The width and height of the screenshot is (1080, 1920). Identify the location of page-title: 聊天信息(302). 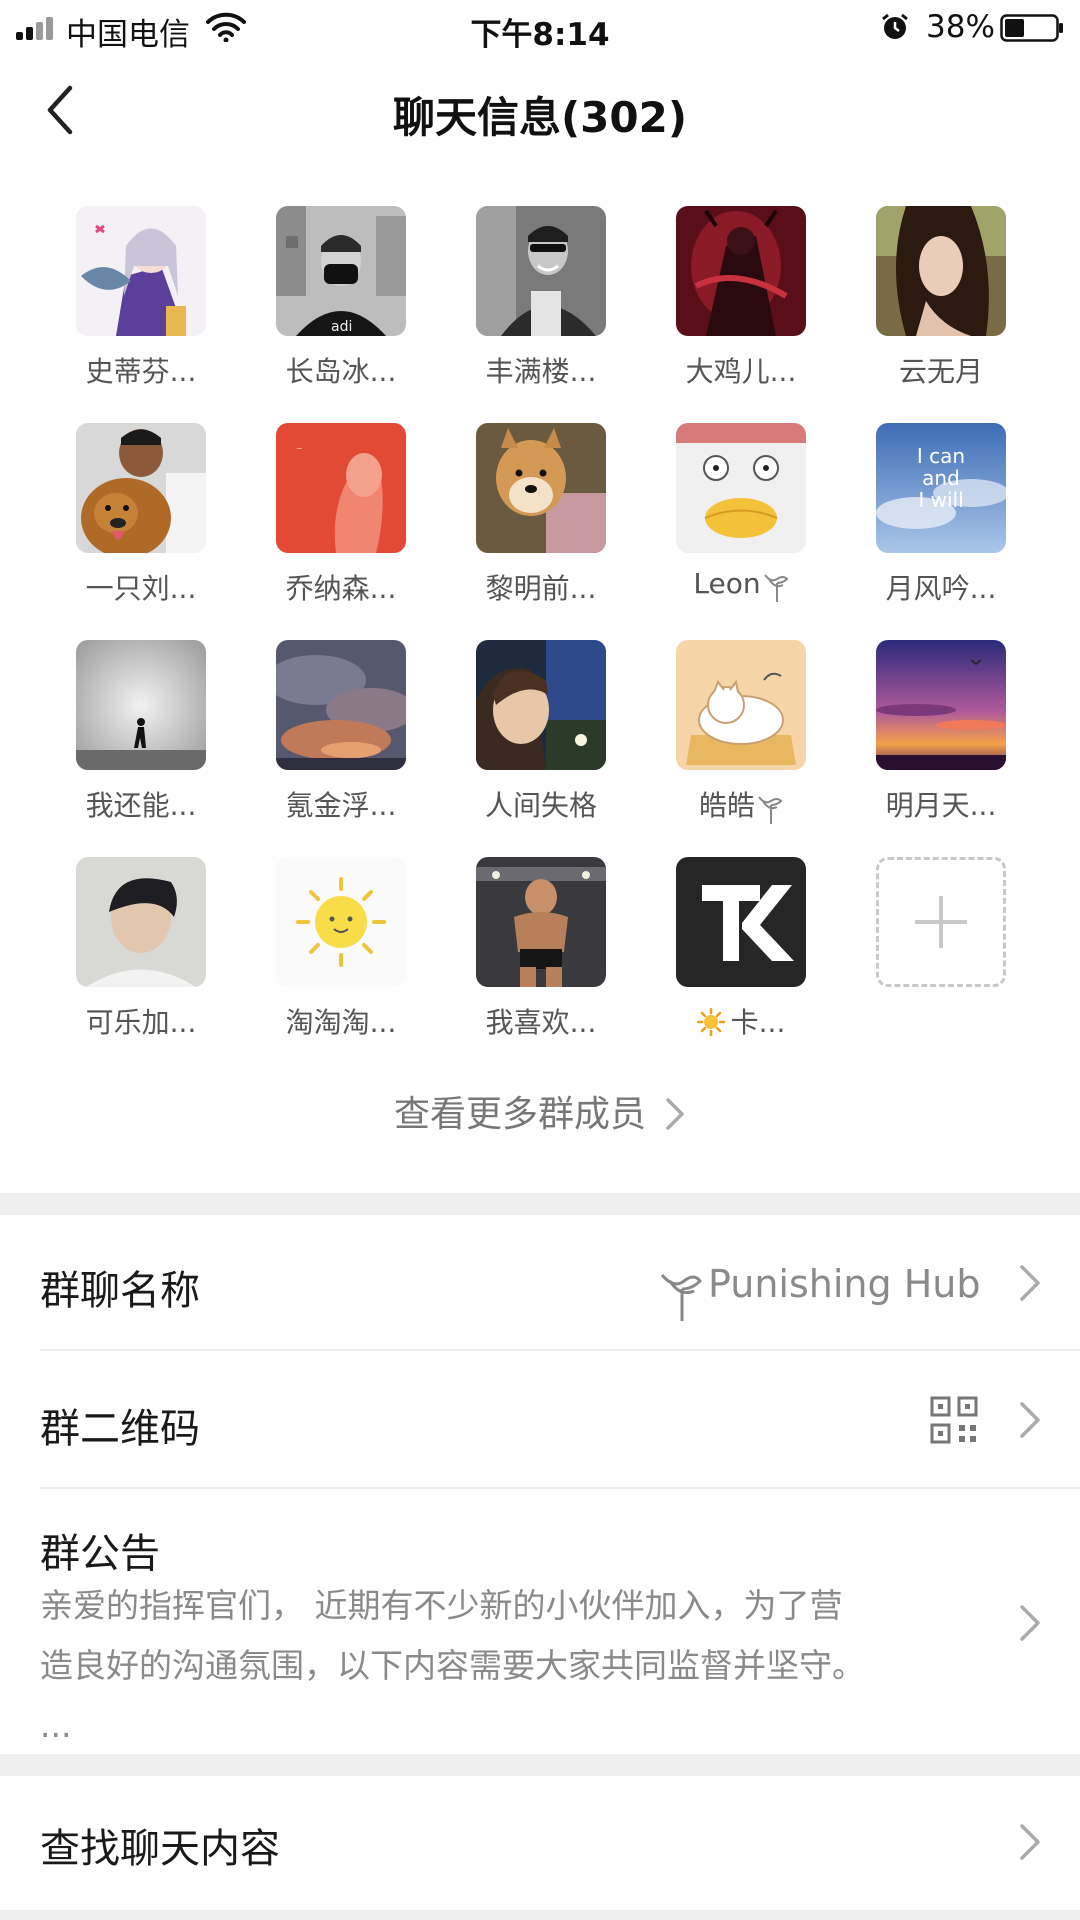
(540, 117).